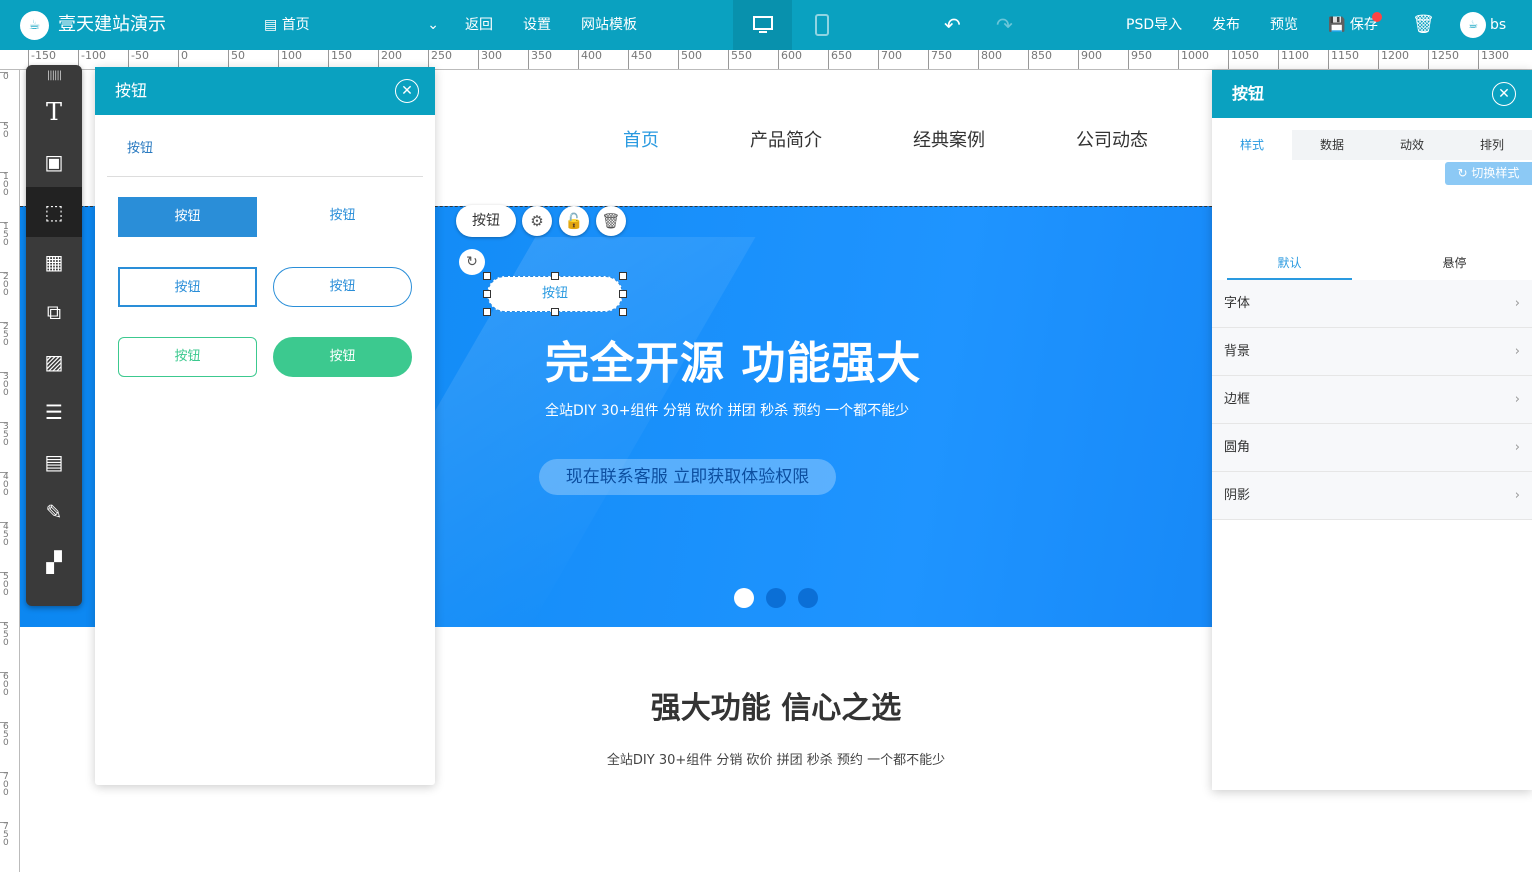 This screenshot has height=872, width=1532. Describe the element at coordinates (537, 221) in the screenshot. I see `gear-icon: ⚙` at that location.